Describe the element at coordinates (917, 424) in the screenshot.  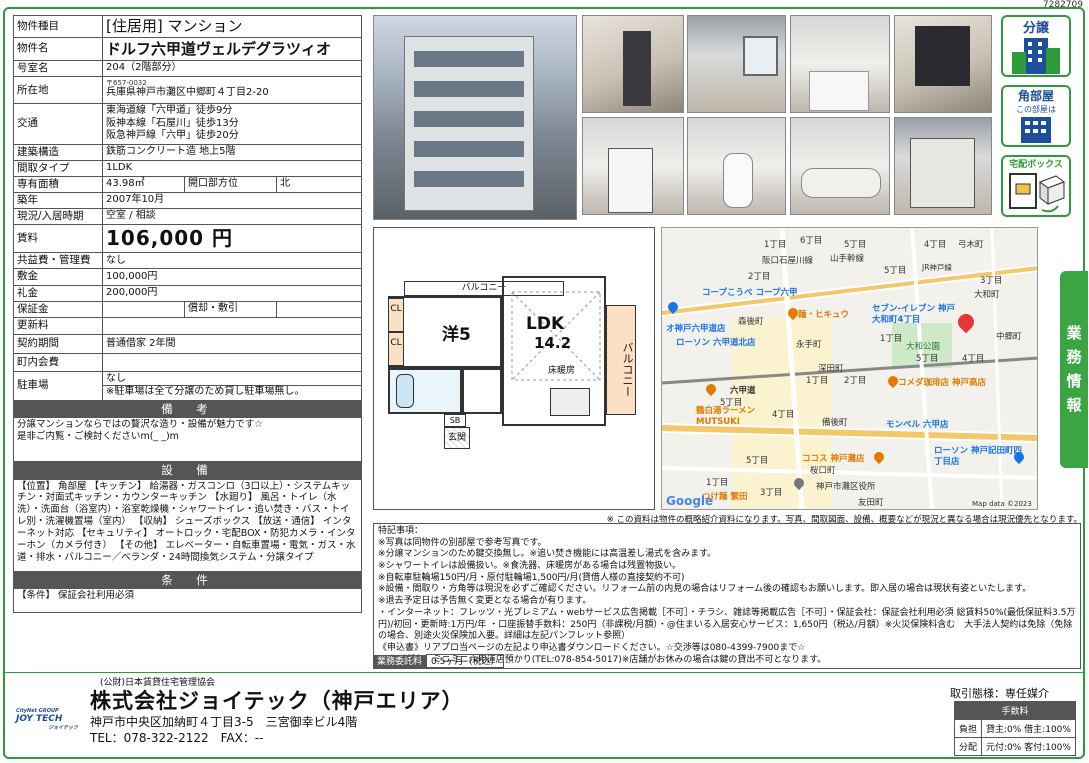
I see `map-poi: モンベル 六甲店` at that location.